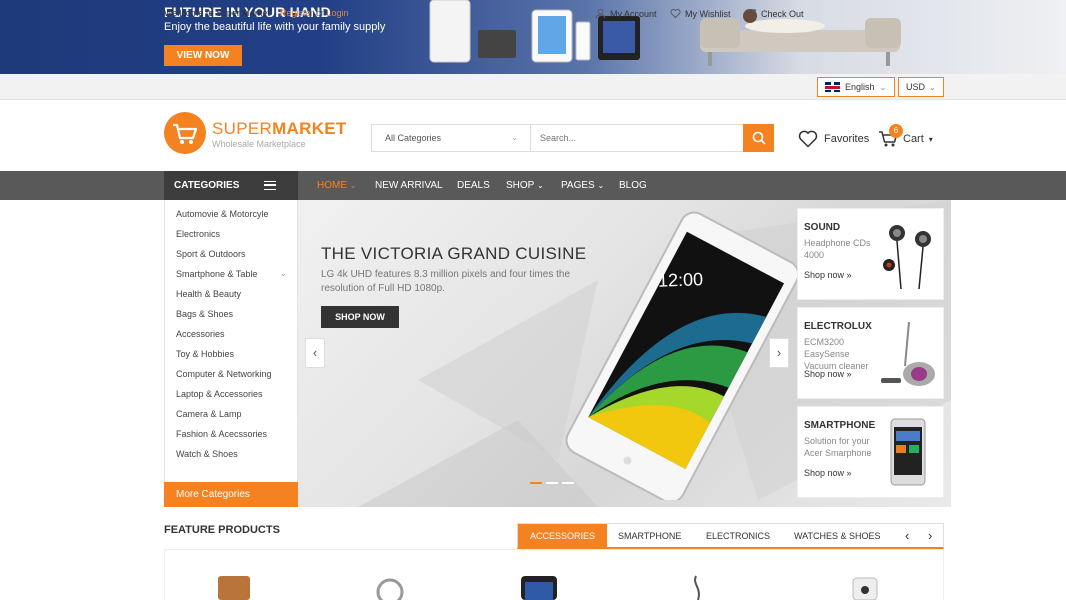 Image resolution: width=1066 pixels, height=600 pixels. What do you see at coordinates (536, 483) in the screenshot?
I see `slider-dot-active` at bounding box center [536, 483].